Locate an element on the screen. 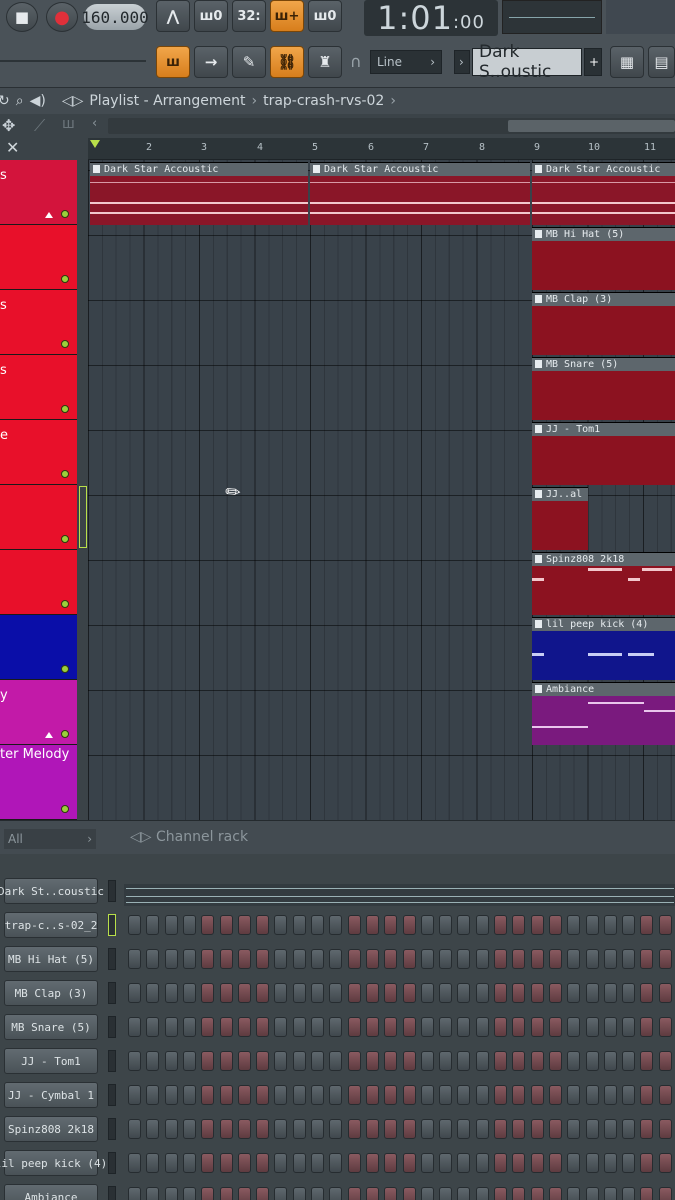 Image resolution: width=675 pixels, height=1200 pixels. step-edit-button: → is located at coordinates (211, 62).